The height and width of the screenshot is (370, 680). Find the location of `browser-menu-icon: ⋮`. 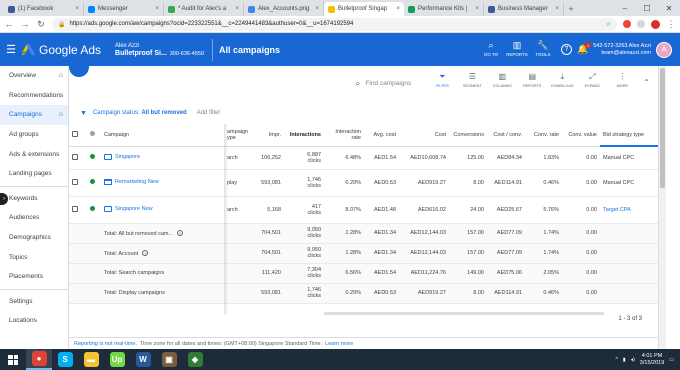

browser-menu-icon: ⋮ is located at coordinates (671, 24).